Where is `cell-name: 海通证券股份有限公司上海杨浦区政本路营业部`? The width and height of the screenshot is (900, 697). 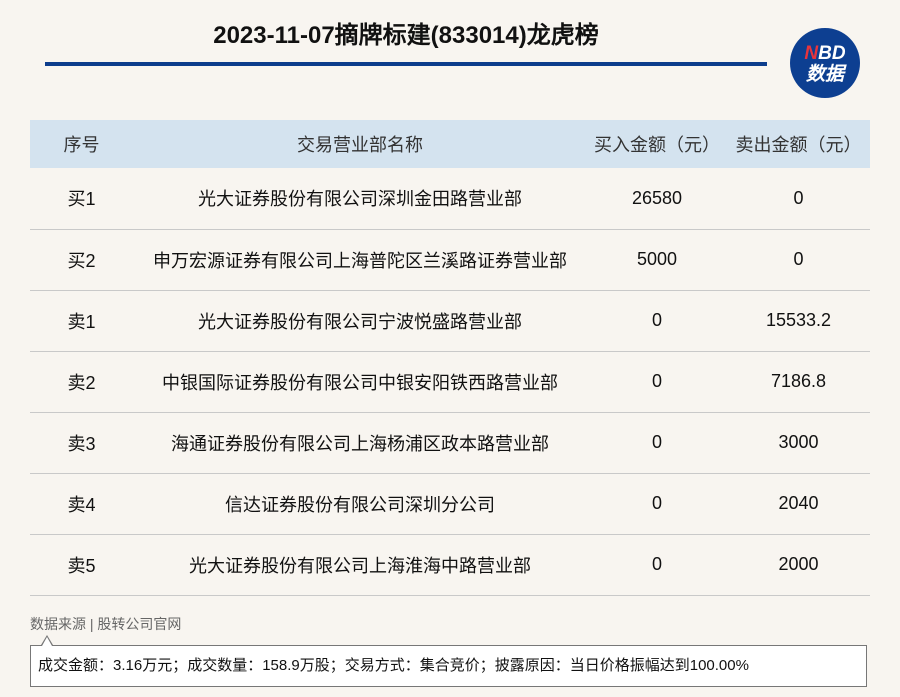 cell-name: 海通证券股份有限公司上海杨浦区政本路营业部 is located at coordinates (360, 443).